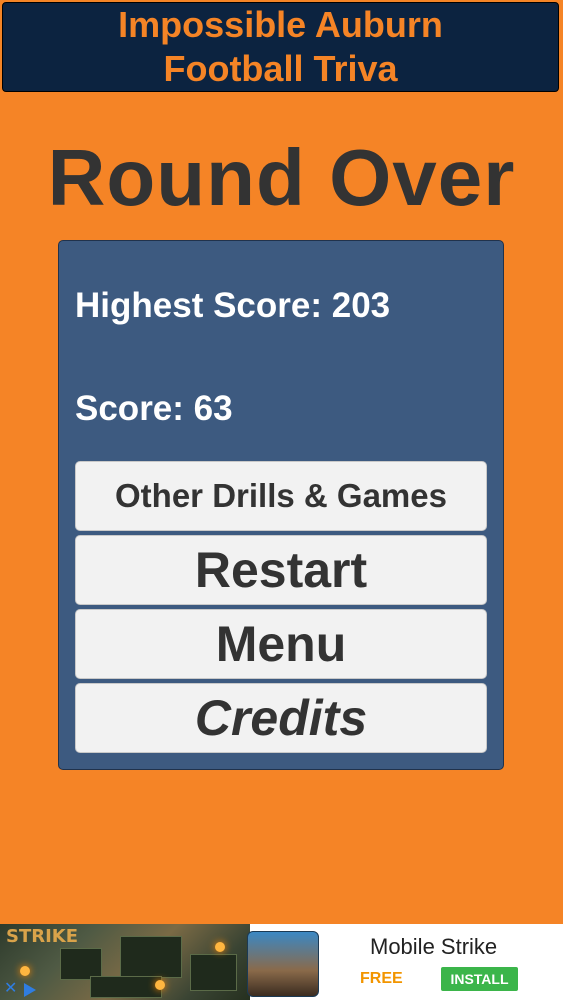 The width and height of the screenshot is (563, 1000). I want to click on ad-game-artwork: STRIKE ✕, so click(125, 962).